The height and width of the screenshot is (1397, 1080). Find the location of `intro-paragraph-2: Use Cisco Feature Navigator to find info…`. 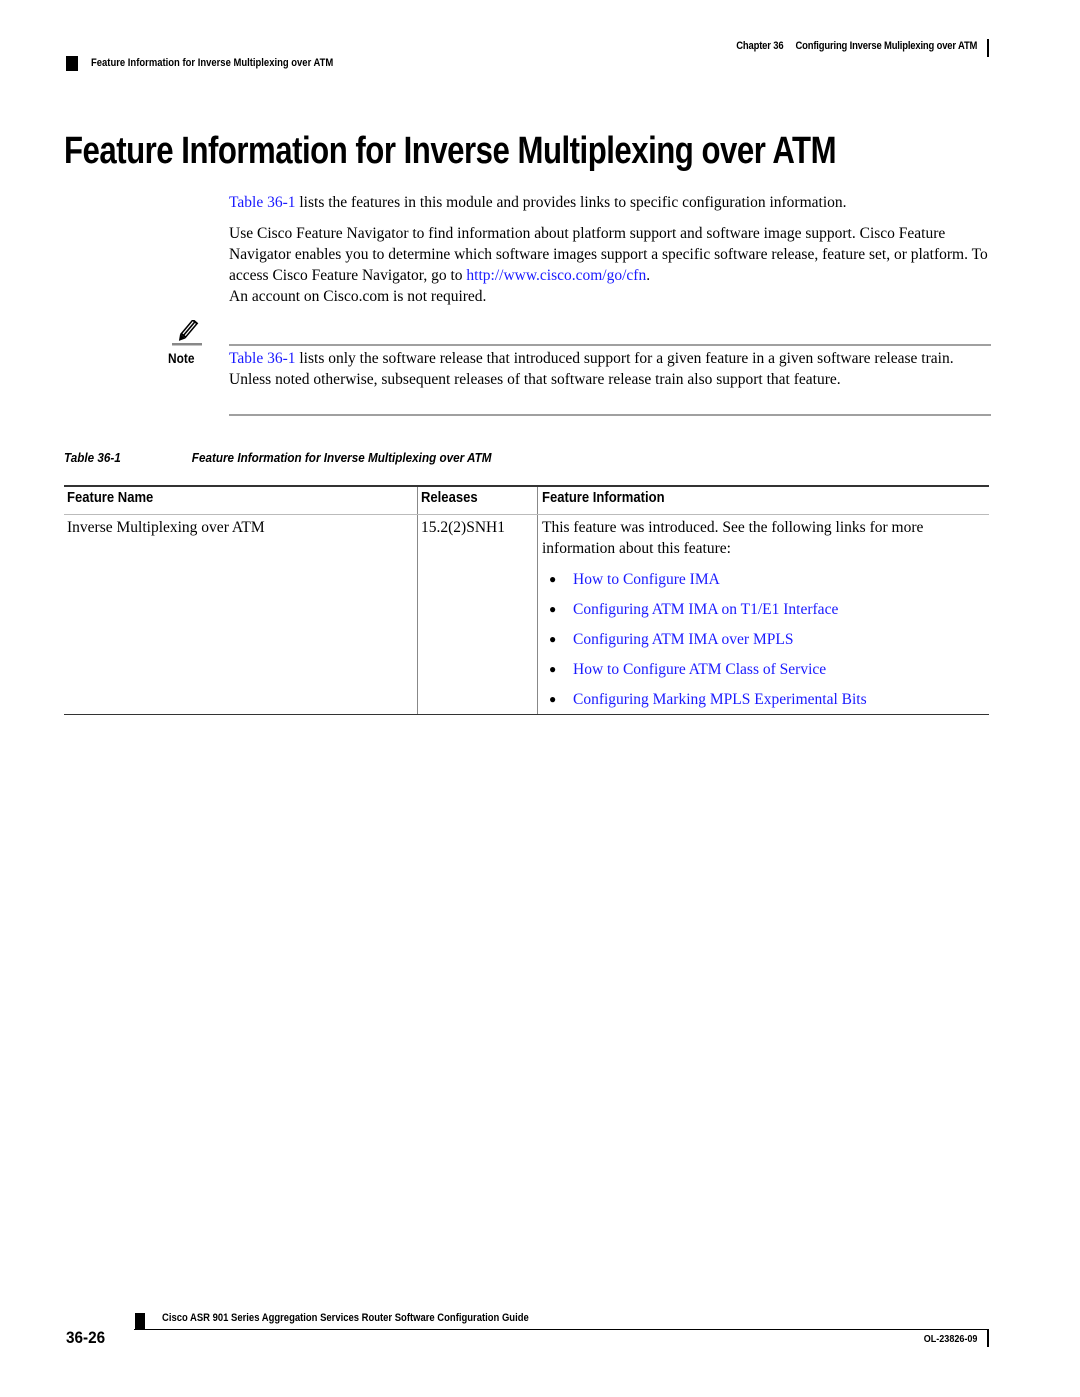

intro-paragraph-2: Use Cisco Feature Navigator to find info… is located at coordinates (608, 265).